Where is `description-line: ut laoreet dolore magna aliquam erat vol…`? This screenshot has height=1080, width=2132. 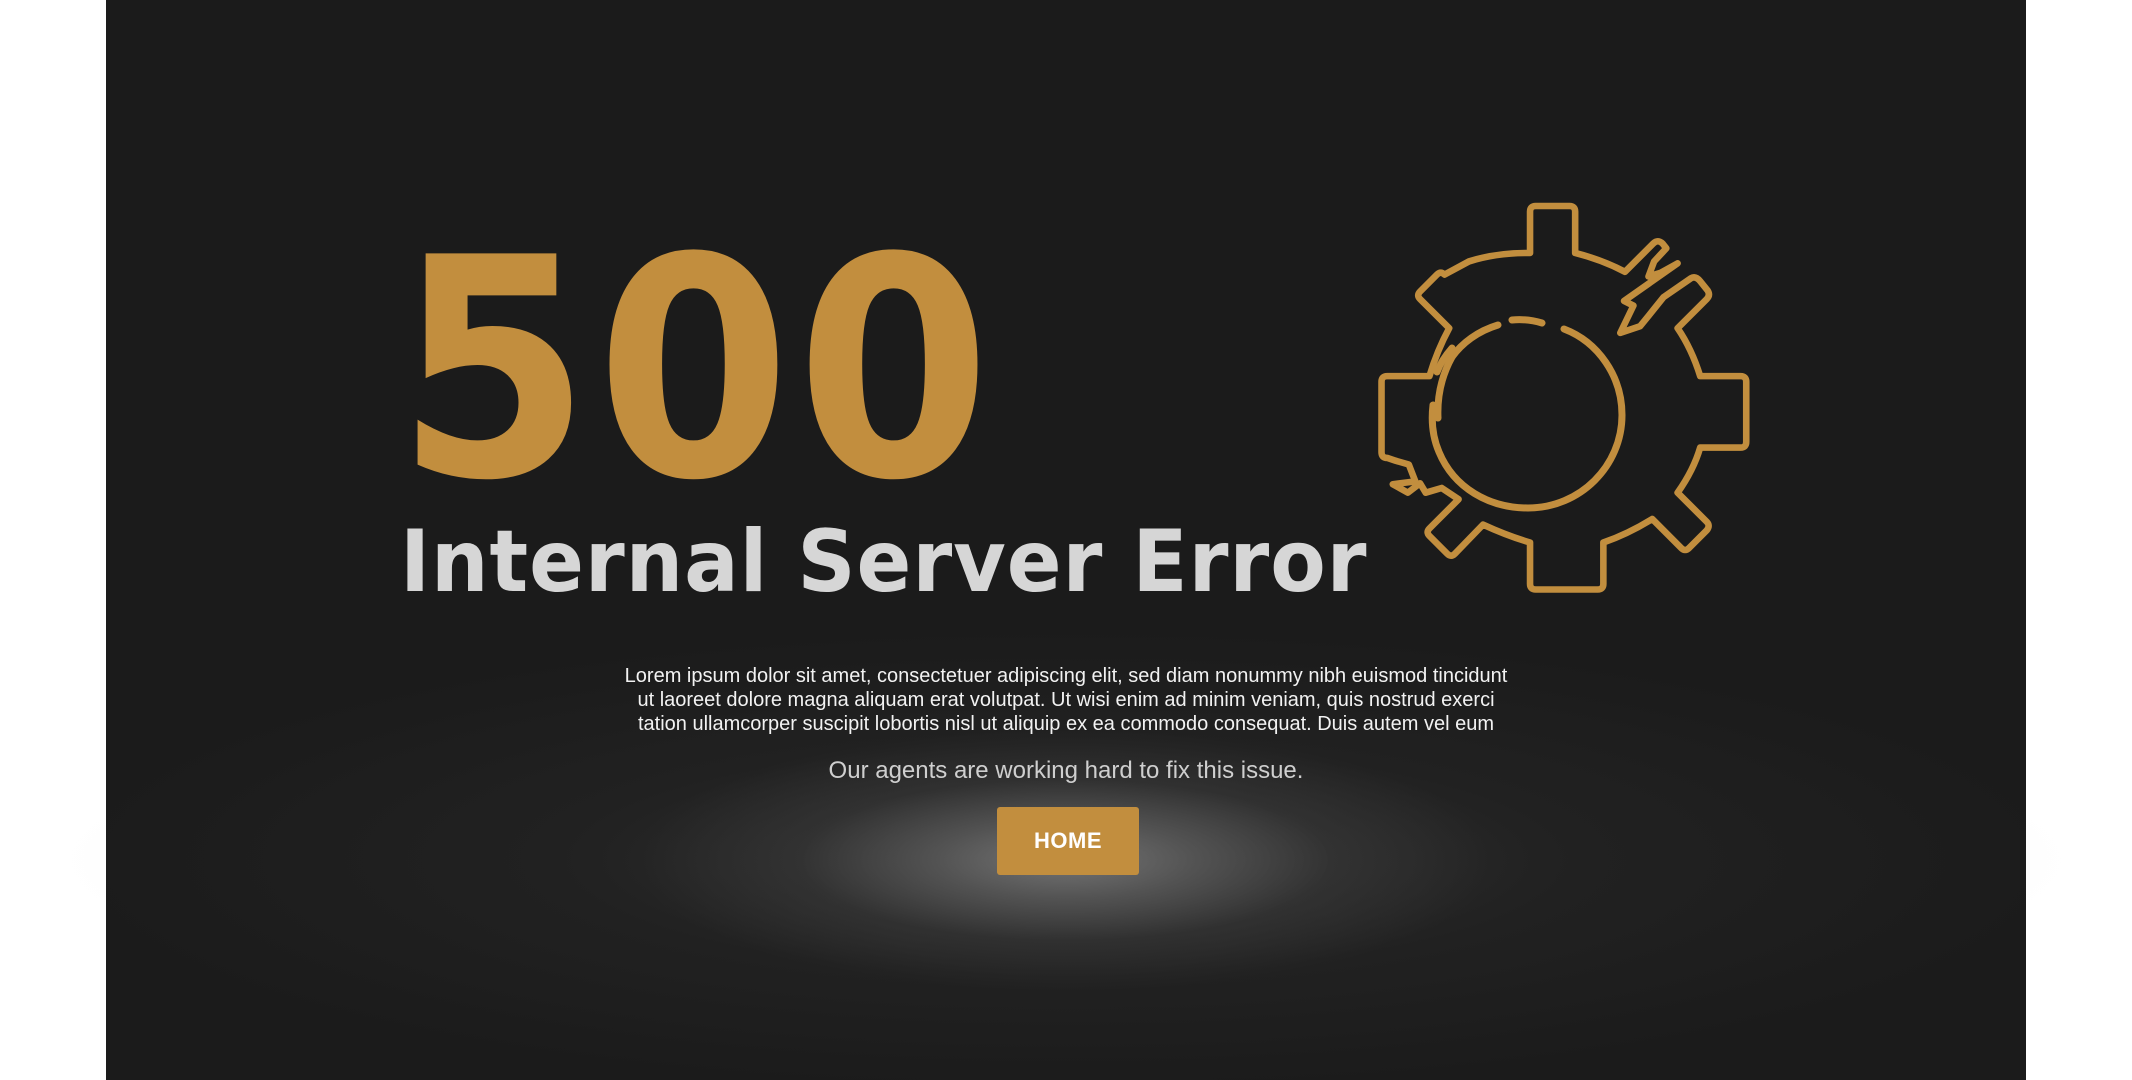
description-line: ut laoreet dolore magna aliquam erat vol… is located at coordinates (1066, 700).